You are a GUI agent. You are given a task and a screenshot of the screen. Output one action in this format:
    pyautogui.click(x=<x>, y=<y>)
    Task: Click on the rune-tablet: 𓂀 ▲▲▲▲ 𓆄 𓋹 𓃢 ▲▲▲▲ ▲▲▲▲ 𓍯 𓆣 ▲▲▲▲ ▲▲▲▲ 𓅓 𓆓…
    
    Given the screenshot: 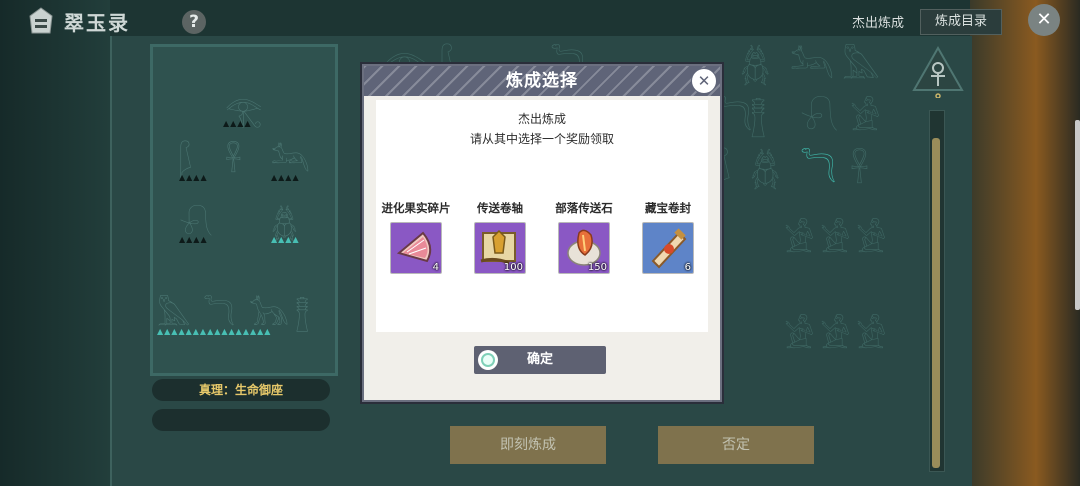 What is the action you would take?
    pyautogui.click(x=244, y=210)
    